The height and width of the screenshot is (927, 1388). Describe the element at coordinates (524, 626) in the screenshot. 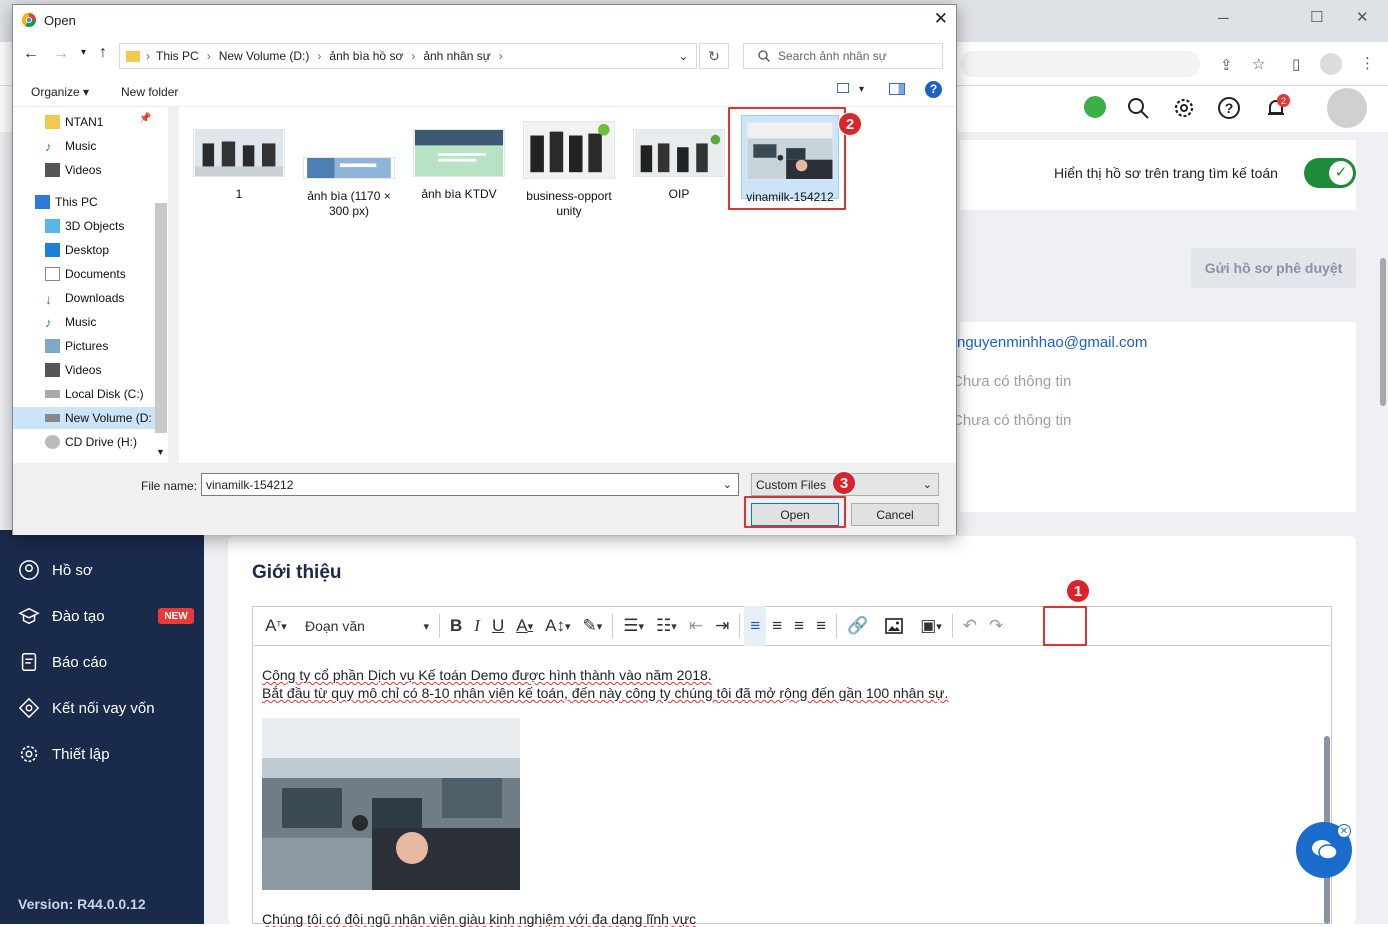

I see `font-color-icon: A ▾` at that location.